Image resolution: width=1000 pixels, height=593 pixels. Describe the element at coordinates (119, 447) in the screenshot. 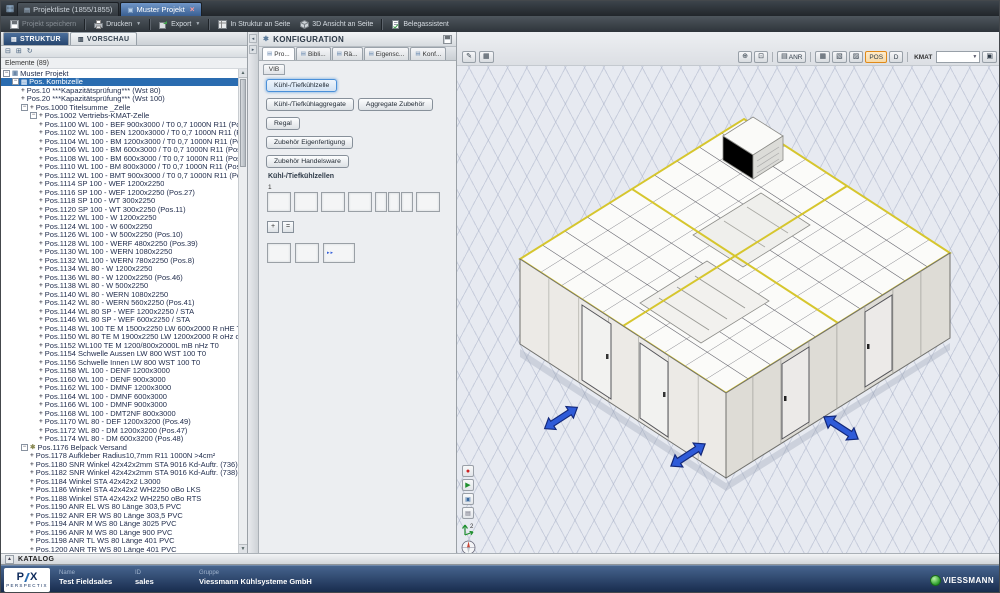

I see `tree-item: − ✱ Pos.1176 Belpack Versand` at that location.